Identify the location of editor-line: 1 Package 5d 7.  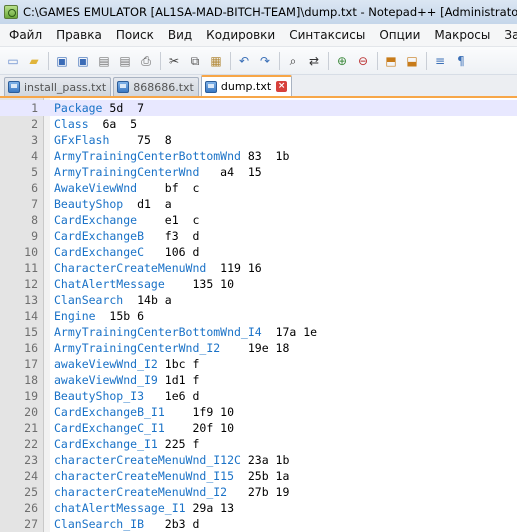
(258, 108).